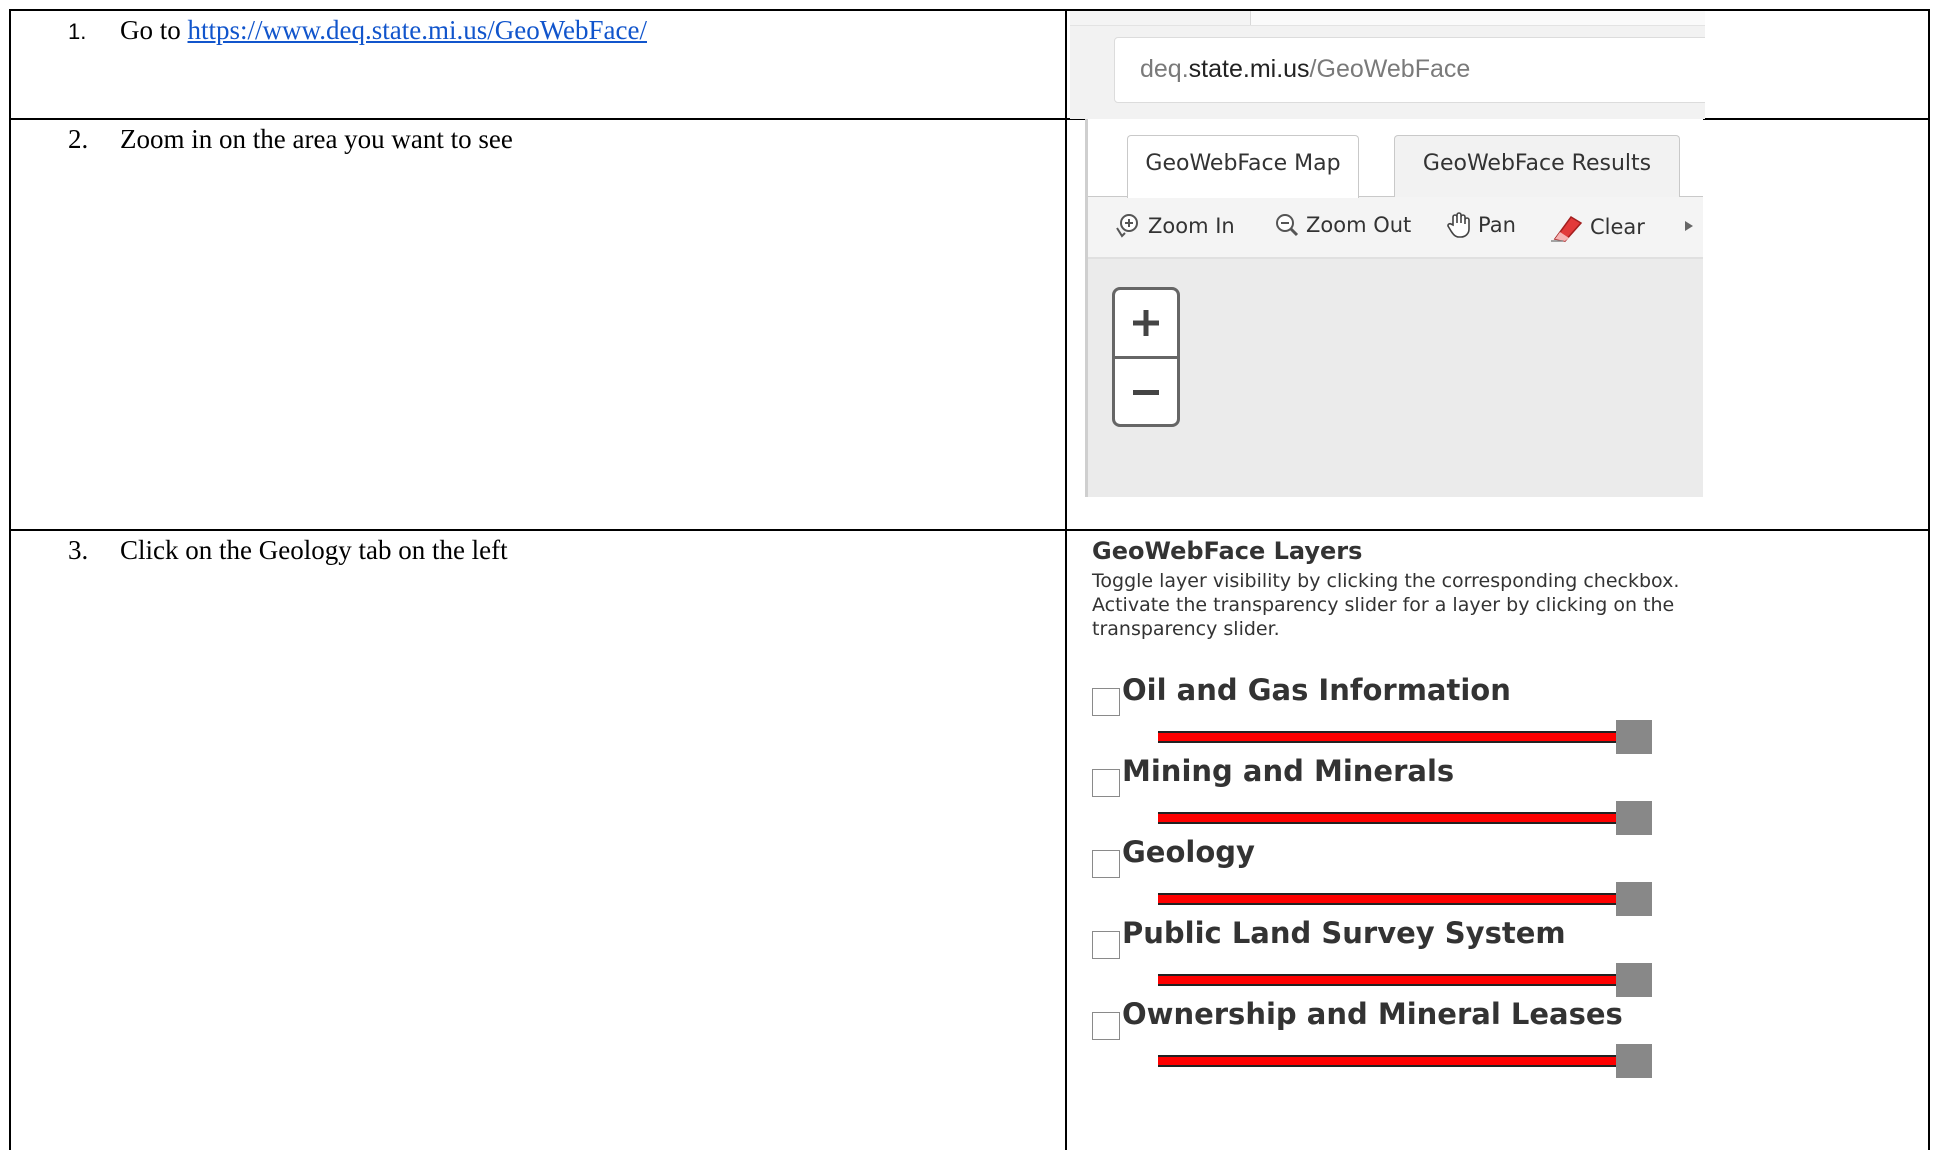 The height and width of the screenshot is (1150, 1939). Describe the element at coordinates (314, 550) in the screenshot. I see `step-text: Click on the Geology tab on the left` at that location.